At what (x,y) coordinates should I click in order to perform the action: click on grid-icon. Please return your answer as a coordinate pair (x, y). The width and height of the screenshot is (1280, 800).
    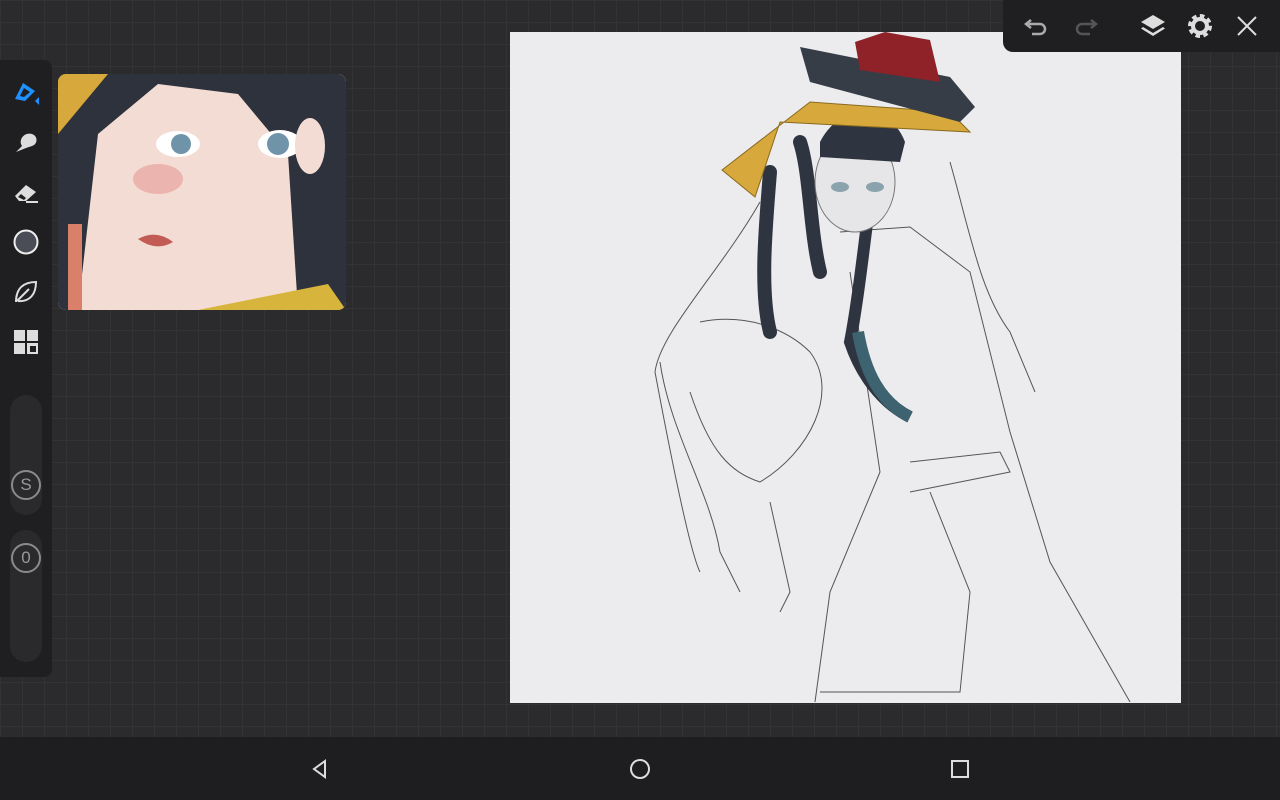
    Looking at the image, I should click on (26, 342).